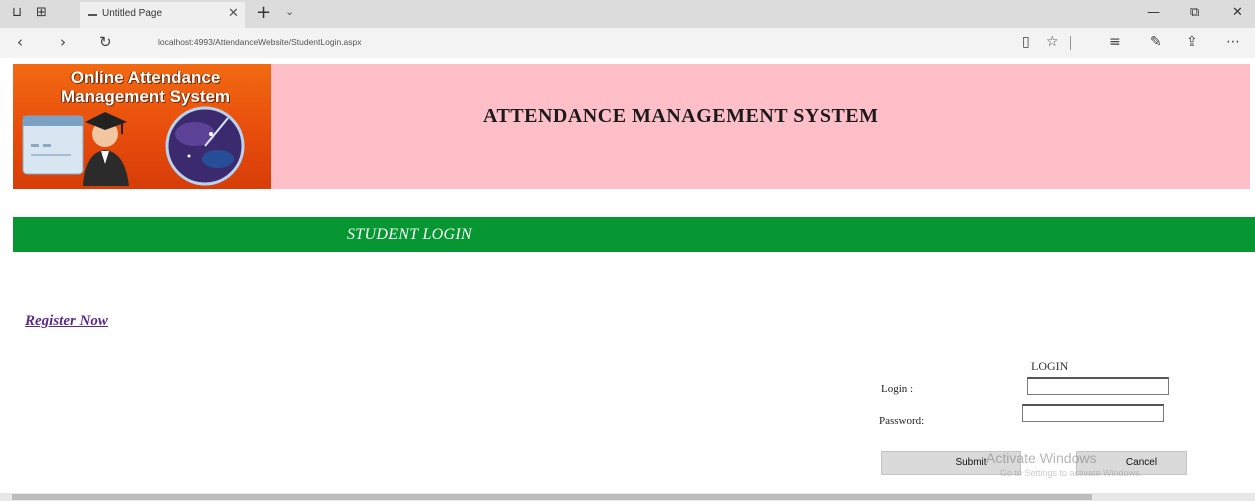  Describe the element at coordinates (1194, 12) in the screenshot. I see `restore-icon: ⧉` at that location.